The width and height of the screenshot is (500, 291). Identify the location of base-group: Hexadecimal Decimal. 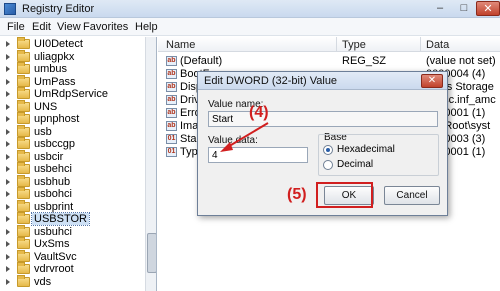
(378, 155).